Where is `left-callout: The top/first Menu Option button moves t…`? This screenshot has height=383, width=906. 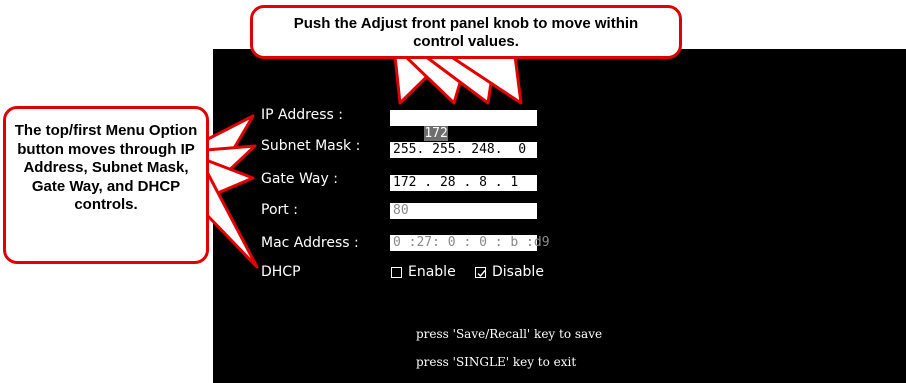 left-callout: The top/first Menu Option button moves t… is located at coordinates (106, 185).